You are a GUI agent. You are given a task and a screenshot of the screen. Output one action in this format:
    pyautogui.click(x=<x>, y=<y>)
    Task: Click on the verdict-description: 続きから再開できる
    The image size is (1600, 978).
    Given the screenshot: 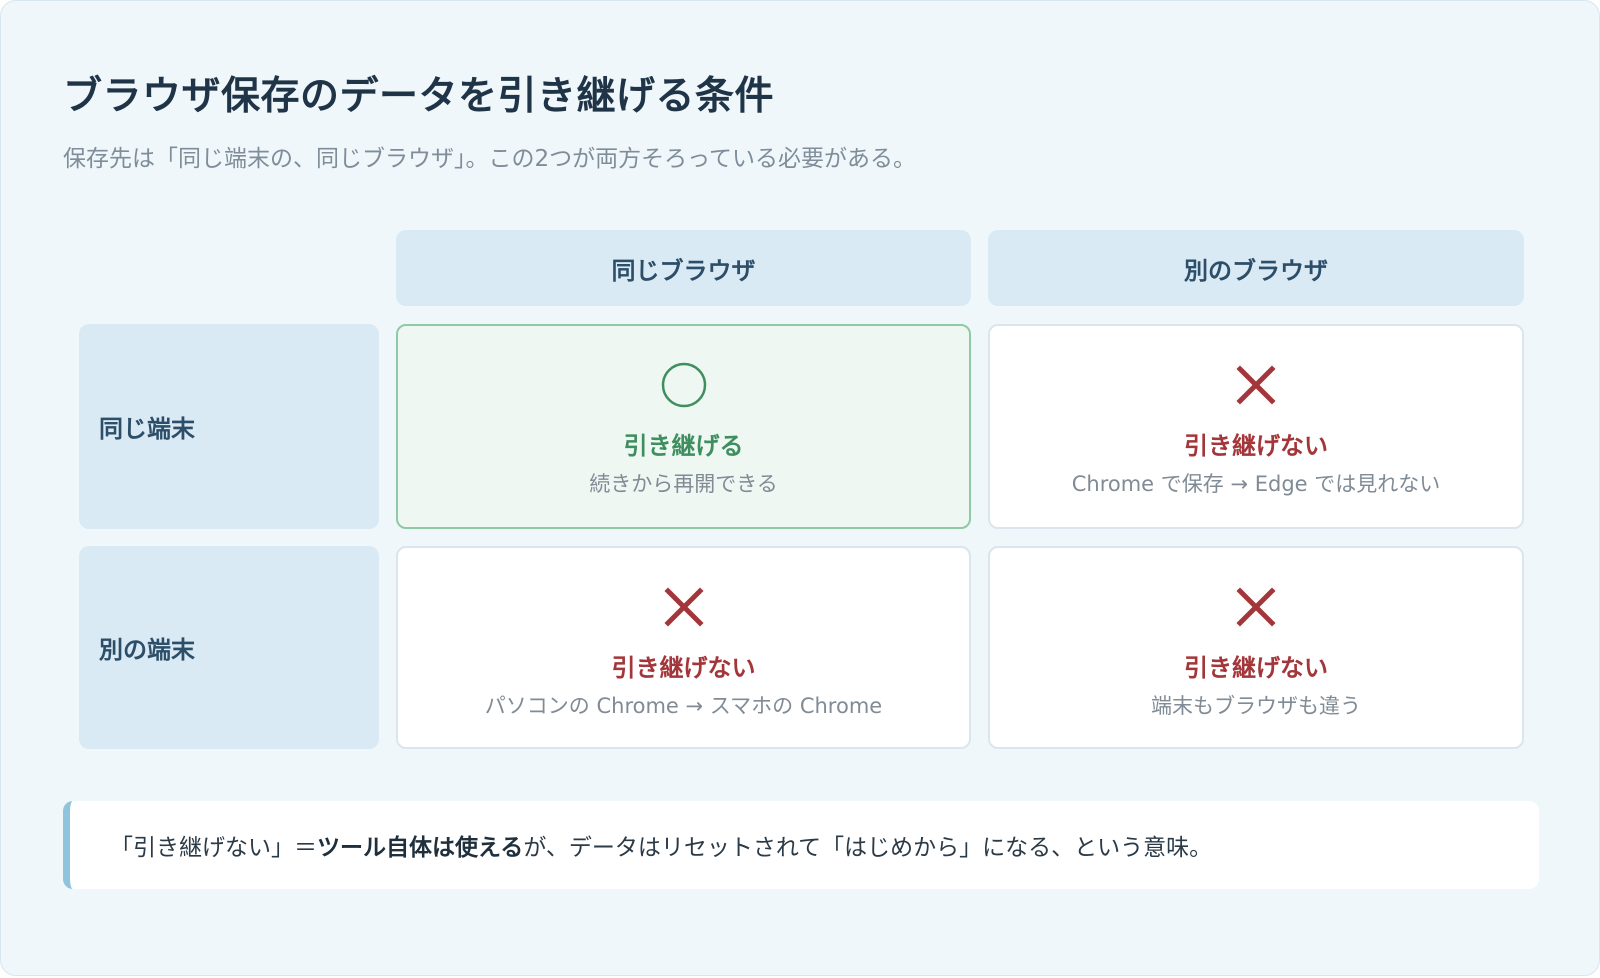 What is the action you would take?
    pyautogui.click(x=683, y=484)
    